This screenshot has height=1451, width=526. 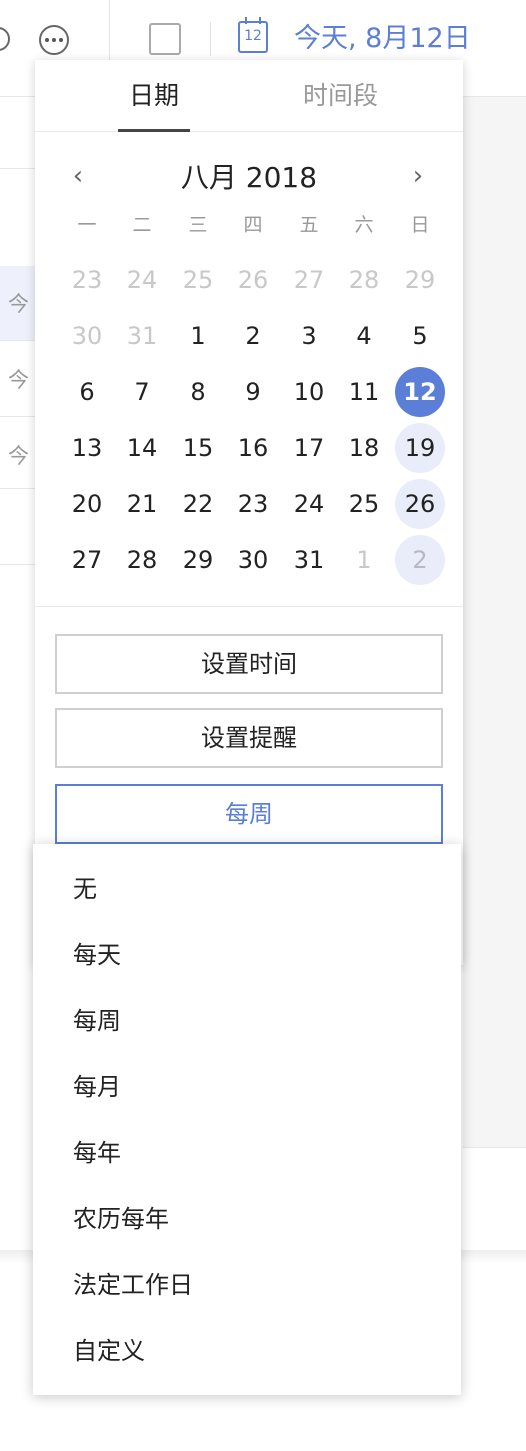 I want to click on task-checkbox, so click(x=165, y=39).